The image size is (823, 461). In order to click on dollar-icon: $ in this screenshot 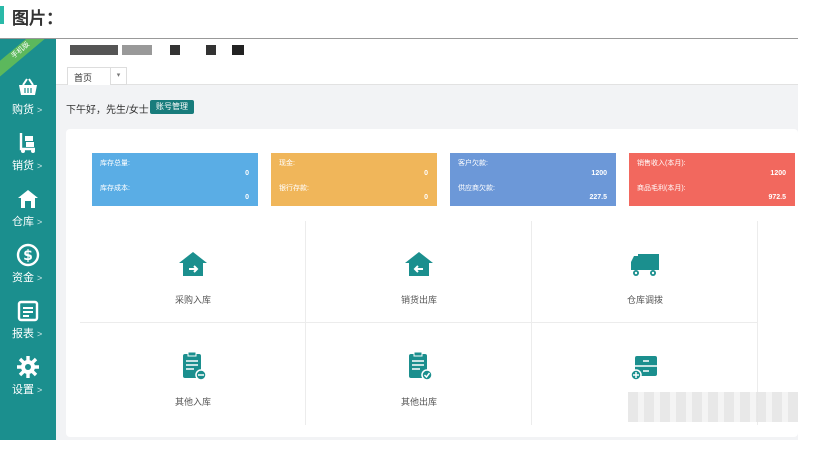, I will do `click(28, 255)`.